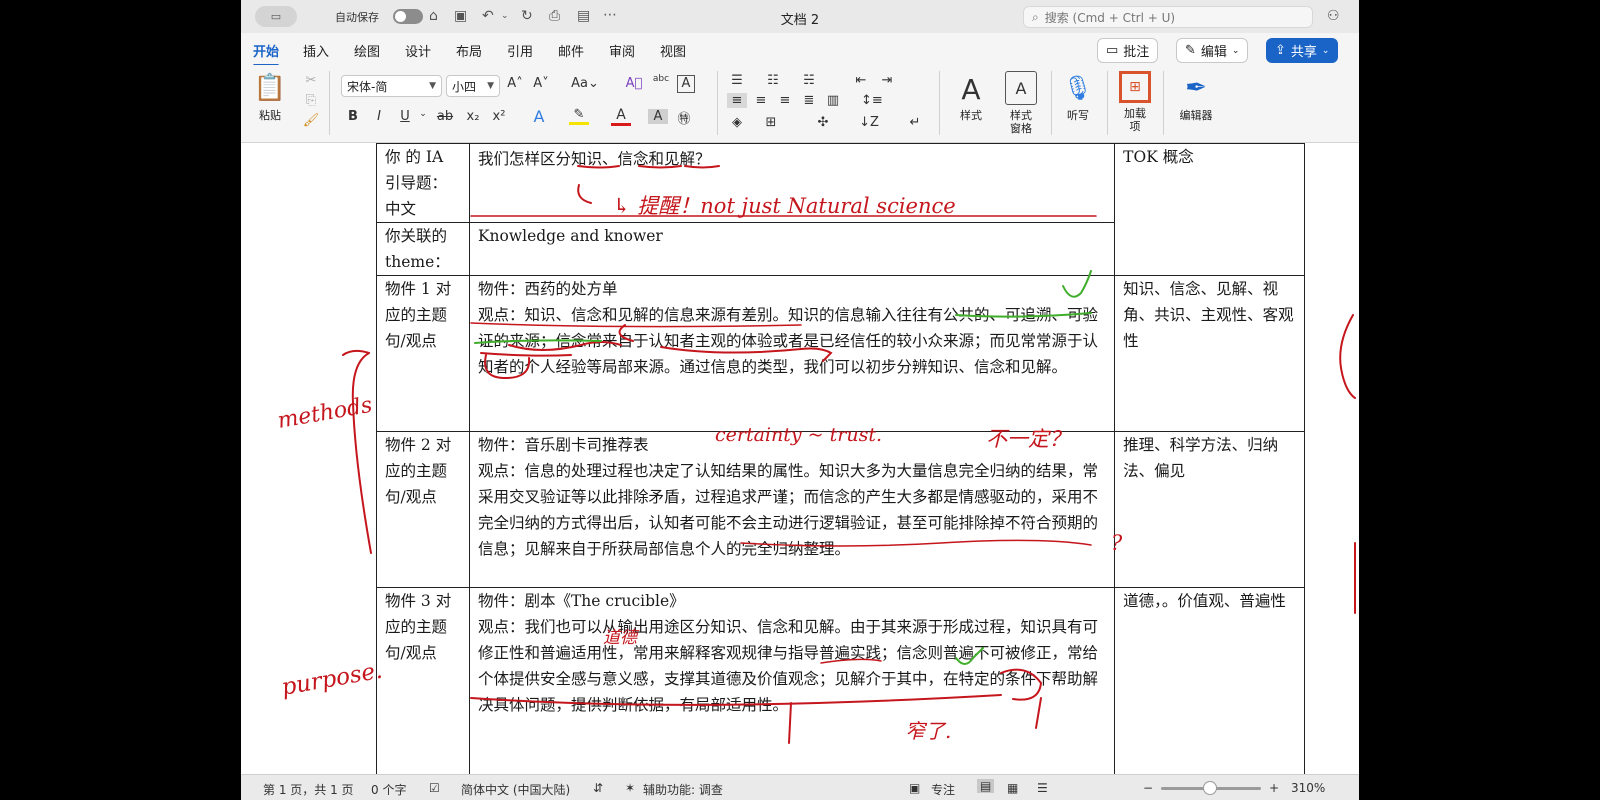  I want to click on undo-icon: ↶, so click(488, 16).